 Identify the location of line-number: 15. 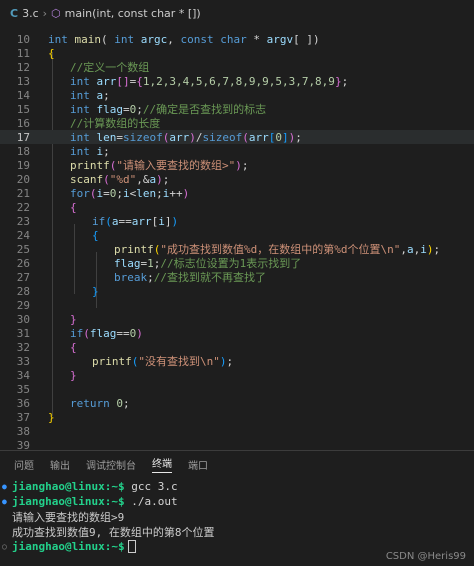
(23, 109).